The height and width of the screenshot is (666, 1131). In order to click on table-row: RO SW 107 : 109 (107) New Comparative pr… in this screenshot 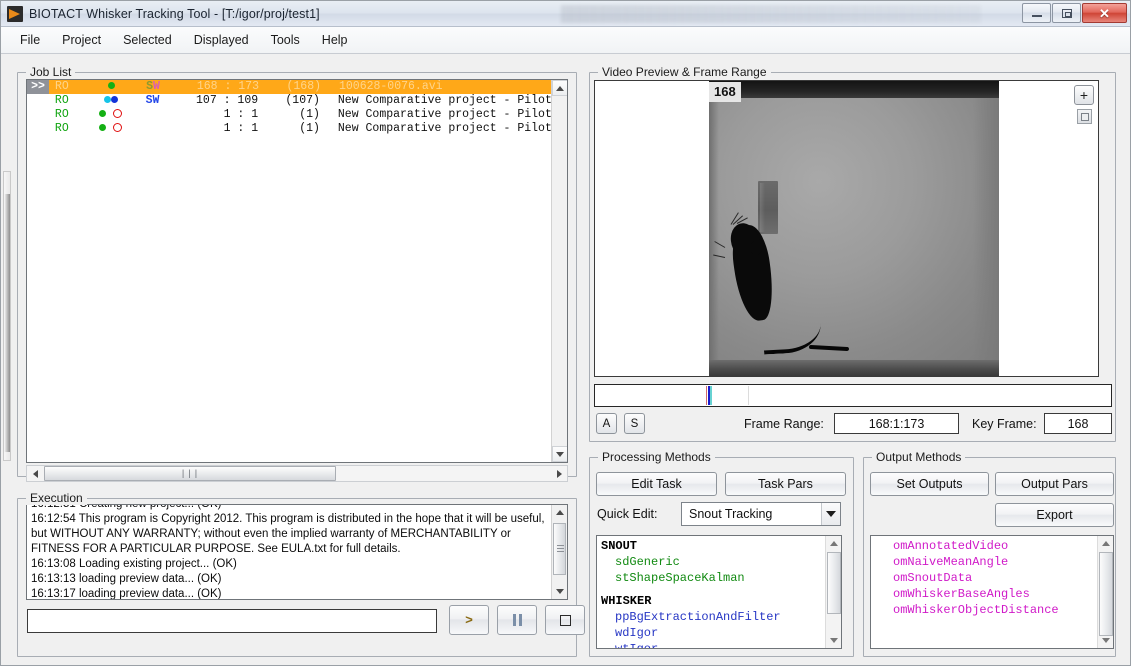, I will do `click(289, 101)`.